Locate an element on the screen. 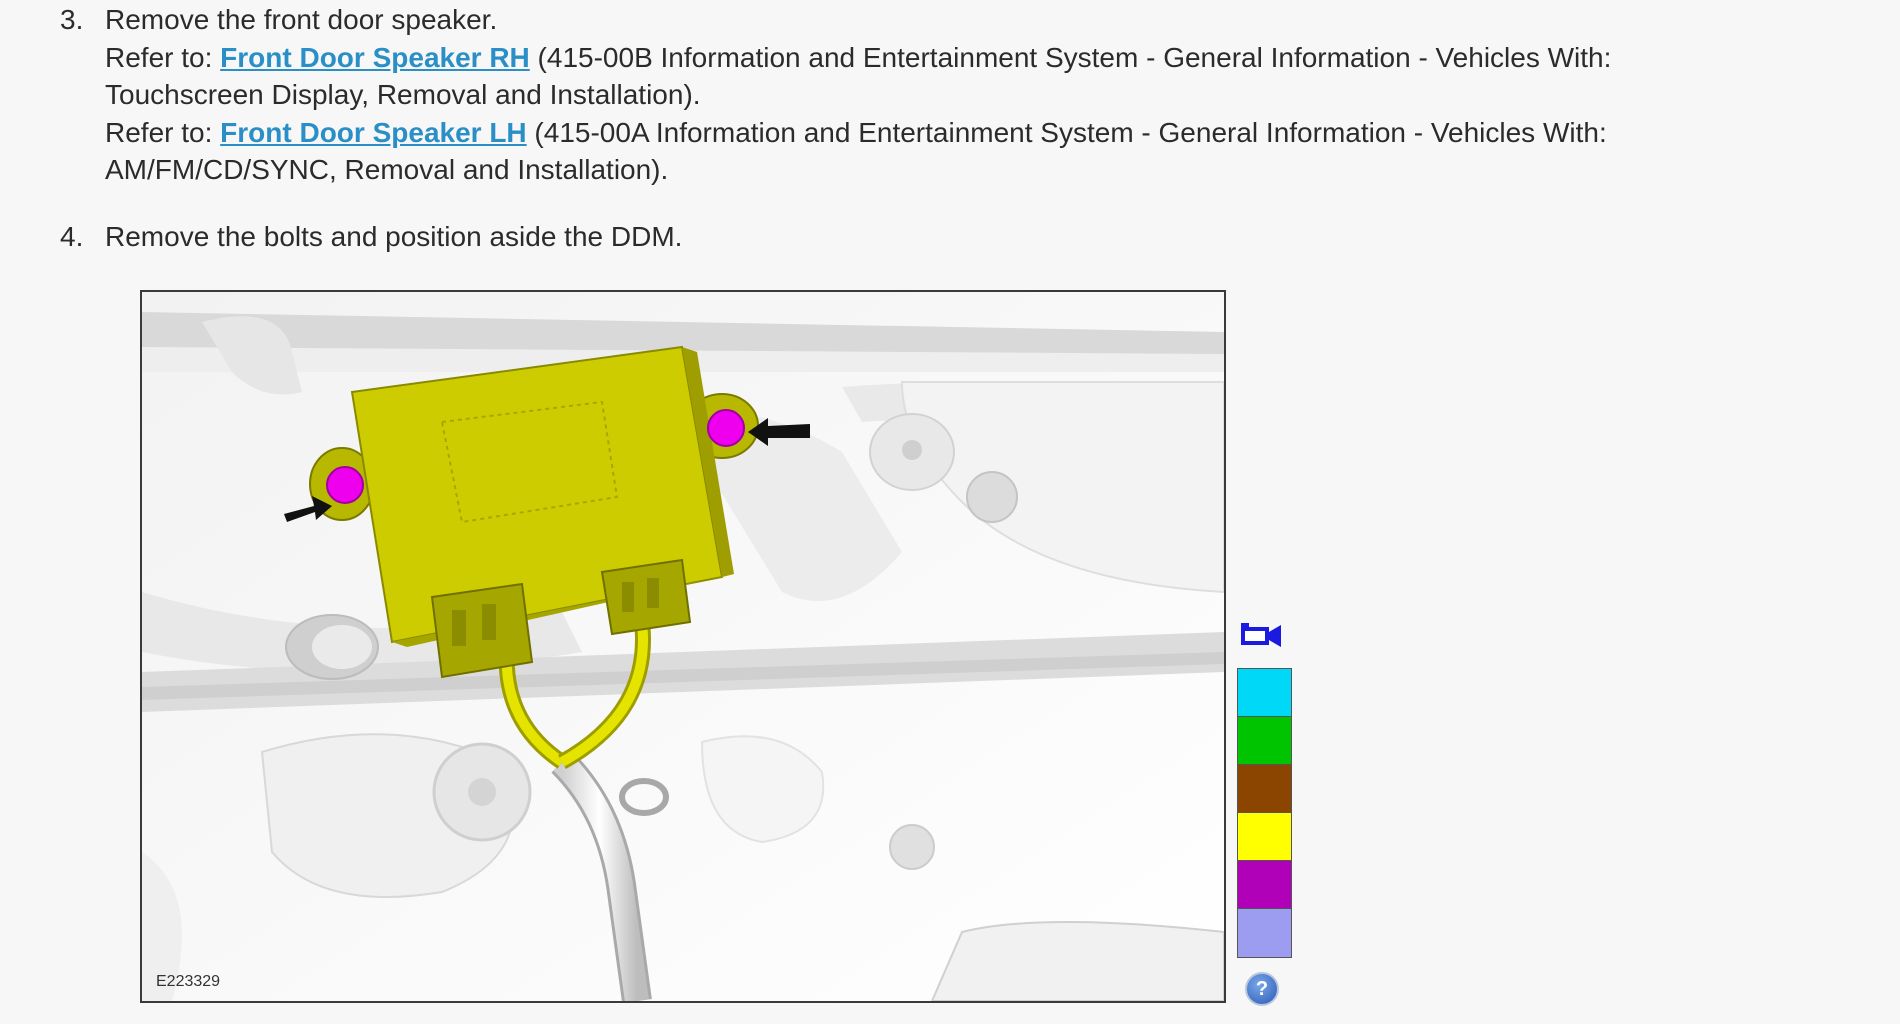 Image resolution: width=1900 pixels, height=1024 pixels. step-number: 3. is located at coordinates (72, 19).